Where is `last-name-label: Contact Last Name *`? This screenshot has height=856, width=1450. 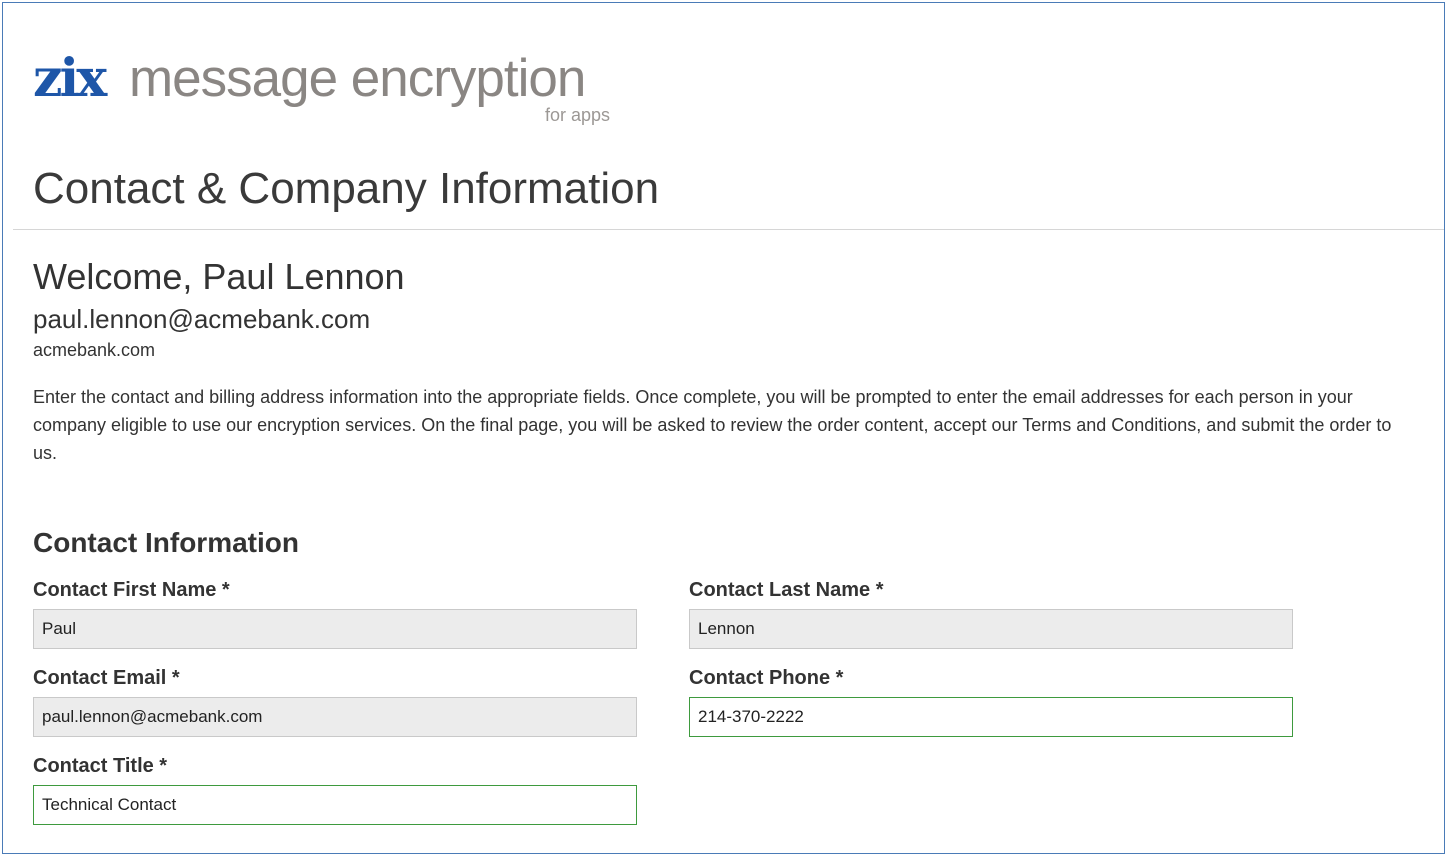 last-name-label: Contact Last Name * is located at coordinates (786, 590).